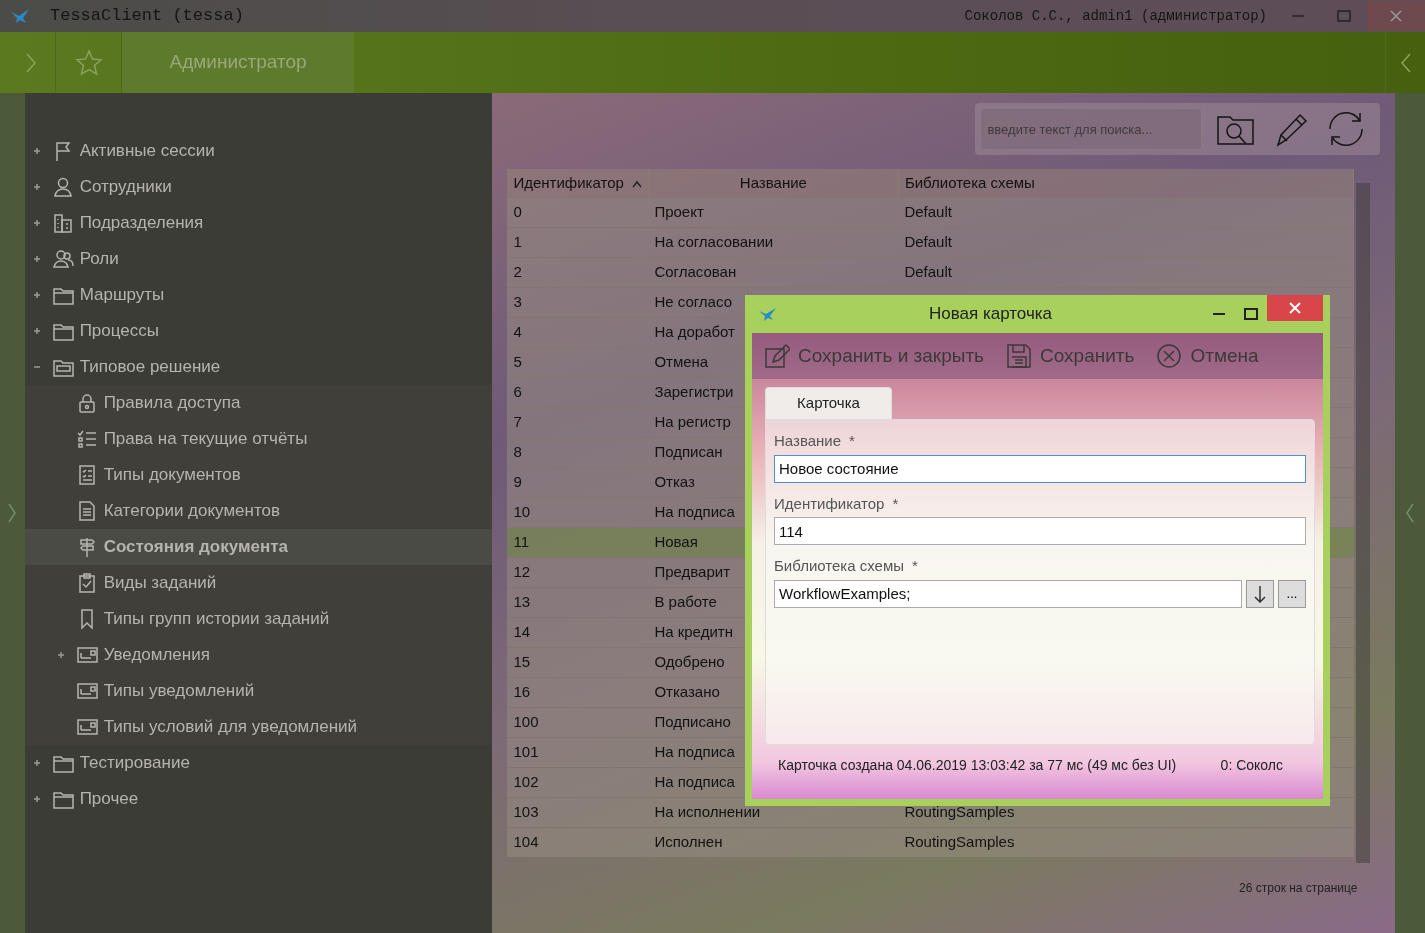 This screenshot has height=933, width=1425. Describe the element at coordinates (578, 512) in the screenshot. I see `table-cell: 10` at that location.